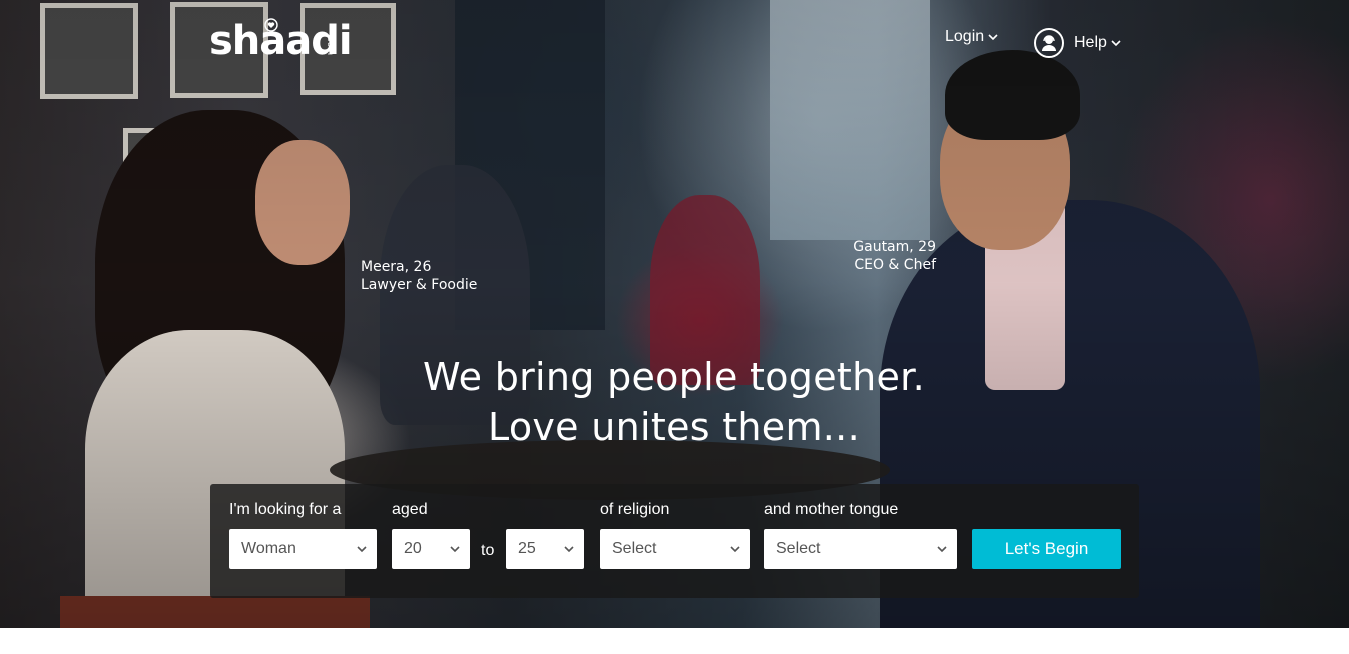  I want to click on religion-label: of religion, so click(635, 509).